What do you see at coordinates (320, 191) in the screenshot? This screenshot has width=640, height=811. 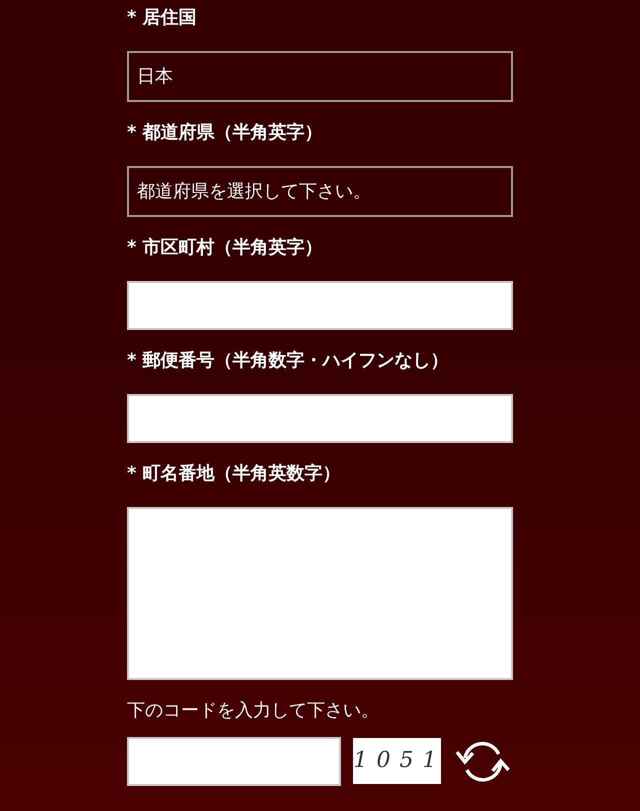 I see `select-field: 都道府県を選択して下さい。` at bounding box center [320, 191].